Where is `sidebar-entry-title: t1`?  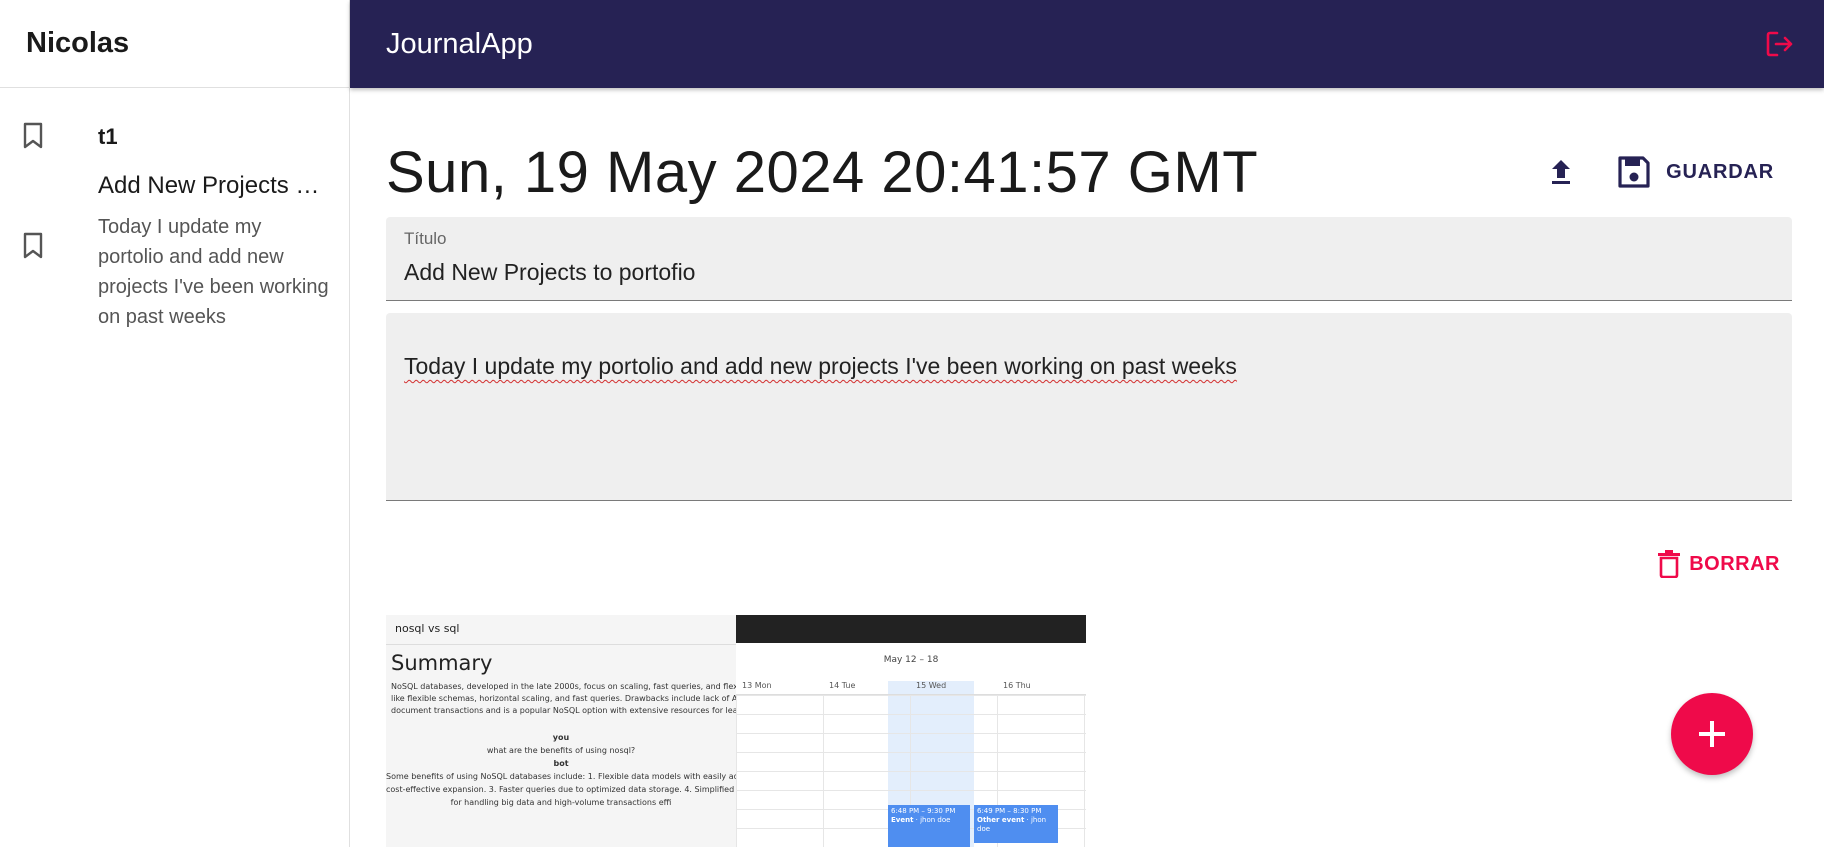 sidebar-entry-title: t1 is located at coordinates (108, 136).